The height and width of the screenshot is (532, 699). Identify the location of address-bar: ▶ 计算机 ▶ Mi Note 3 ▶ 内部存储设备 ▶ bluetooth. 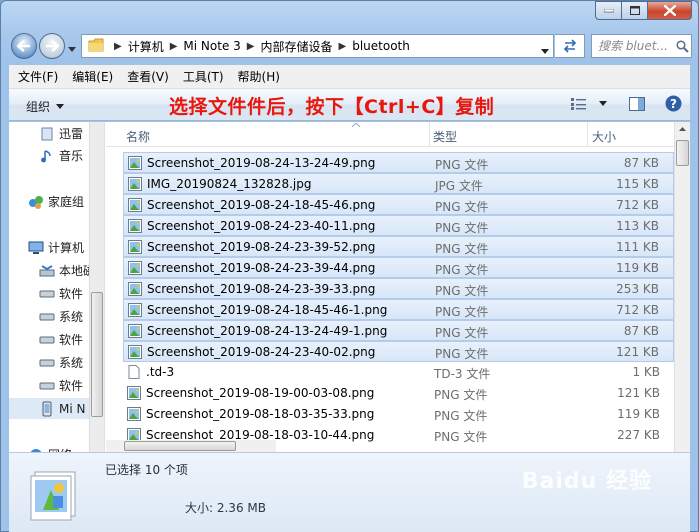
(317, 46).